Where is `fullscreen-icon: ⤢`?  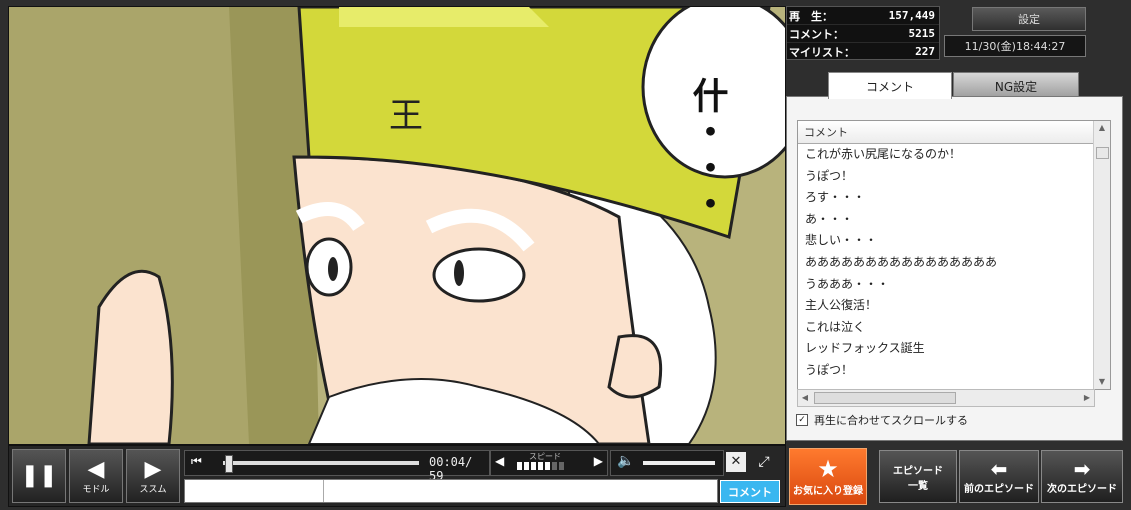
fullscreen-icon: ⤢ is located at coordinates (764, 462).